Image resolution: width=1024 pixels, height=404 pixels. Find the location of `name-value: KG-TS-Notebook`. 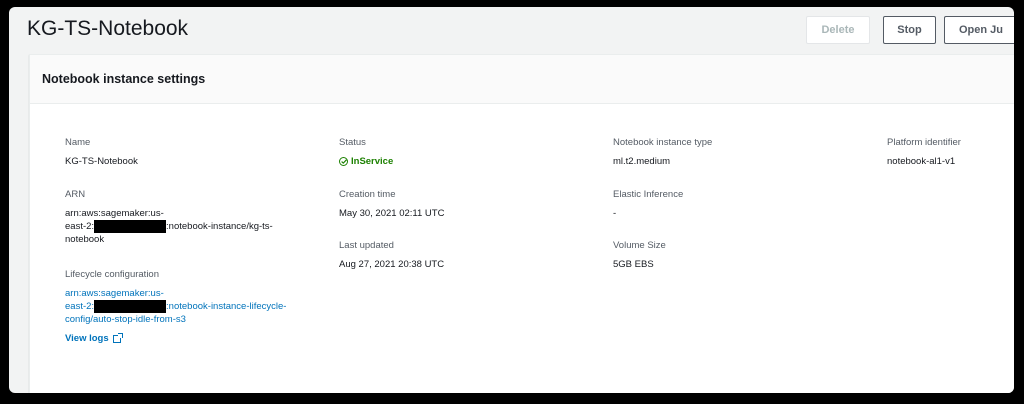

name-value: KG-TS-Notebook is located at coordinates (101, 161).